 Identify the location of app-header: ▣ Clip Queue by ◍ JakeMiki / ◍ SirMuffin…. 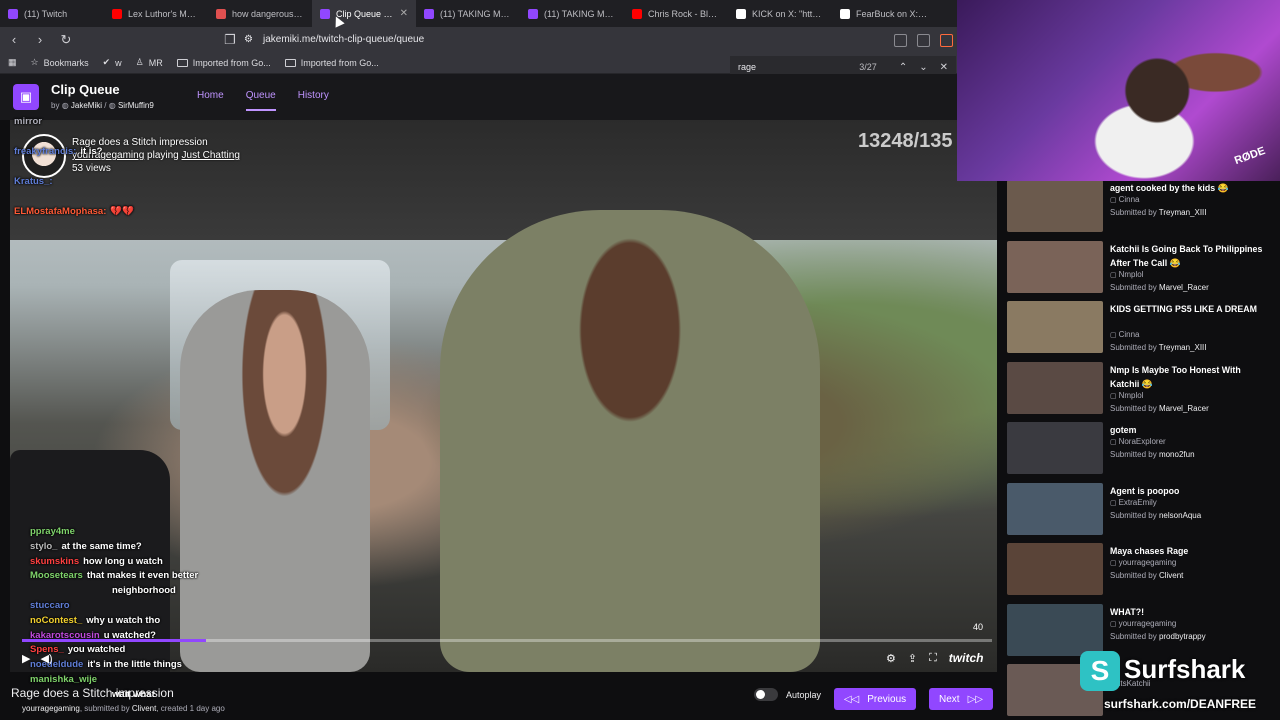
(500, 97).